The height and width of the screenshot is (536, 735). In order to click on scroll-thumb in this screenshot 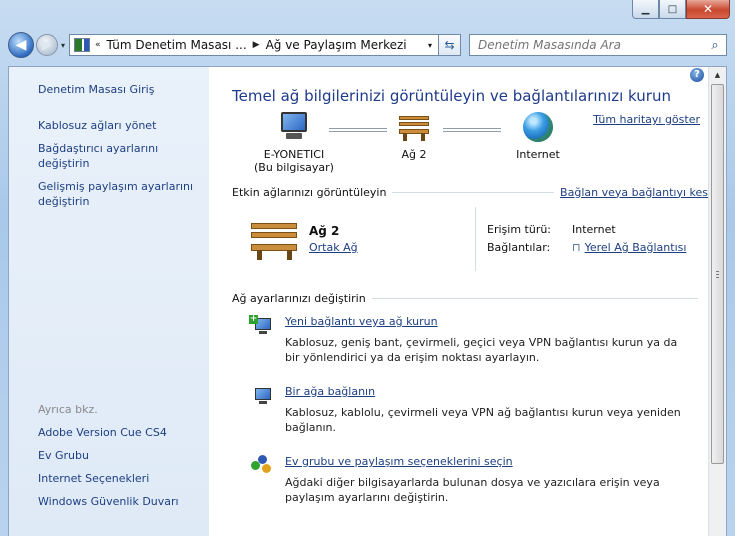, I will do `click(717, 274)`.